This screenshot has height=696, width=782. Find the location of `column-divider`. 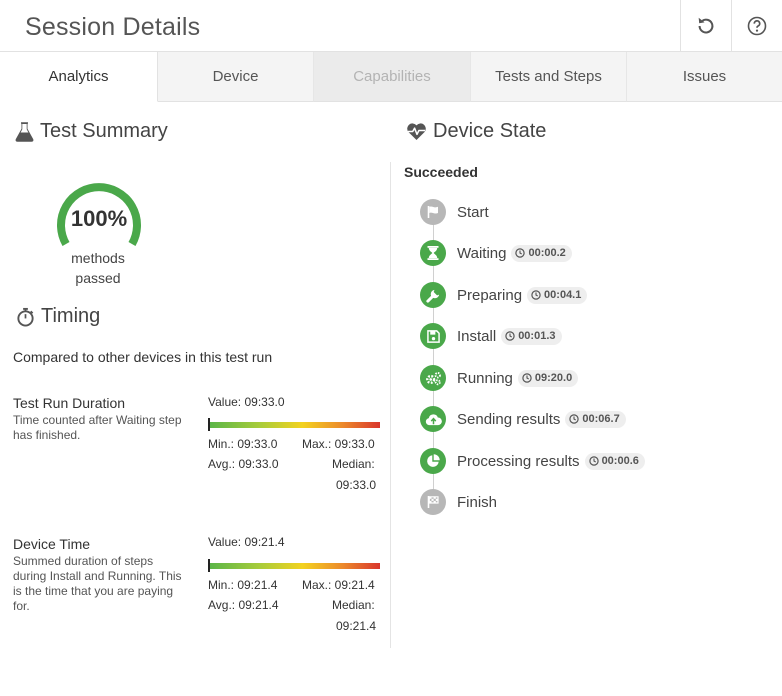

column-divider is located at coordinates (390, 405).